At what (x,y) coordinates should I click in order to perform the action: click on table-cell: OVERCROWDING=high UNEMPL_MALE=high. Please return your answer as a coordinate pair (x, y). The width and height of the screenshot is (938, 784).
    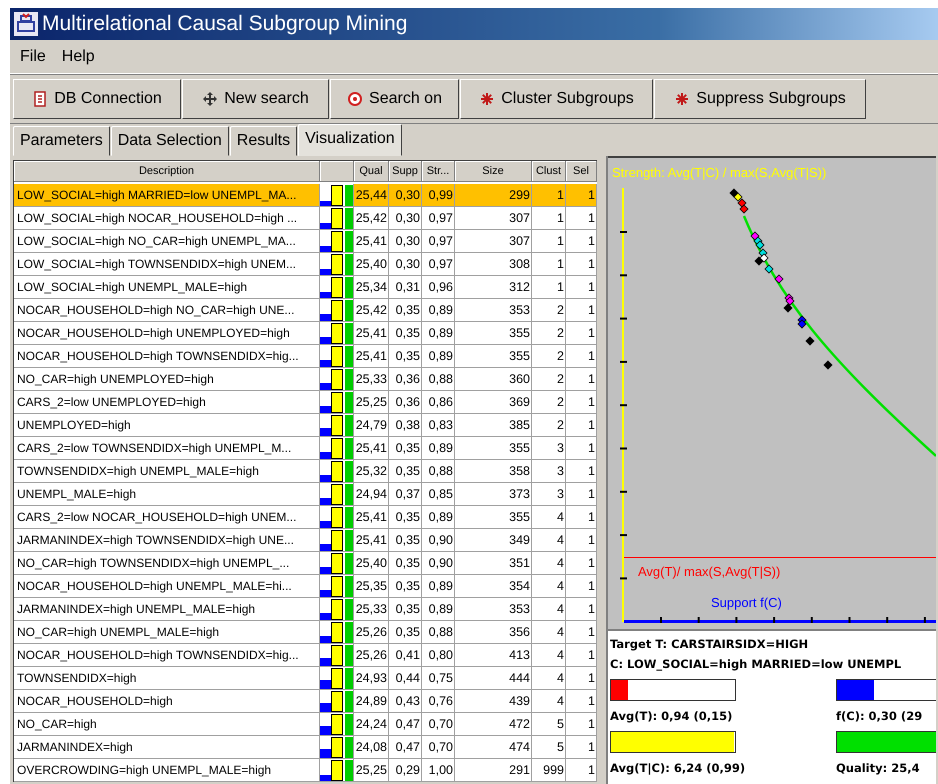
    Looking at the image, I should click on (167, 770).